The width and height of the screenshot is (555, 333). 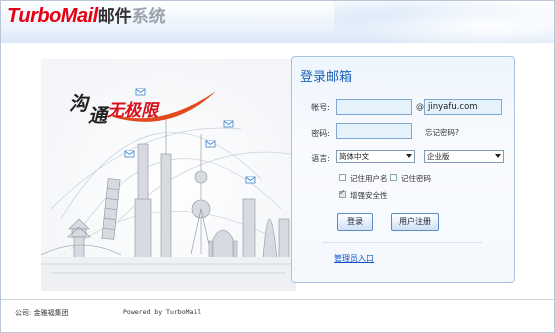 What do you see at coordinates (277, 299) in the screenshot?
I see `footer-divider` at bounding box center [277, 299].